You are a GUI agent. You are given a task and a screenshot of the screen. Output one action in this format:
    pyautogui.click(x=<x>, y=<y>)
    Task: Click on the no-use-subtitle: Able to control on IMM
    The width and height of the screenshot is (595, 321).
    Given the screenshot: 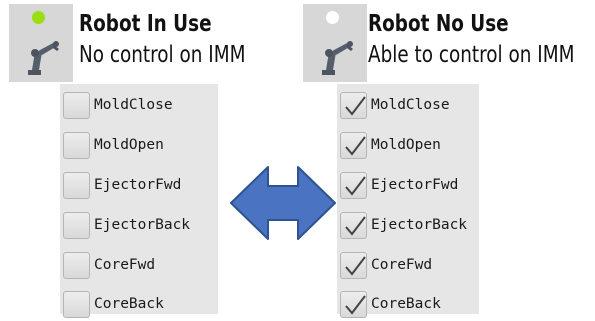 What is the action you would take?
    pyautogui.click(x=471, y=55)
    